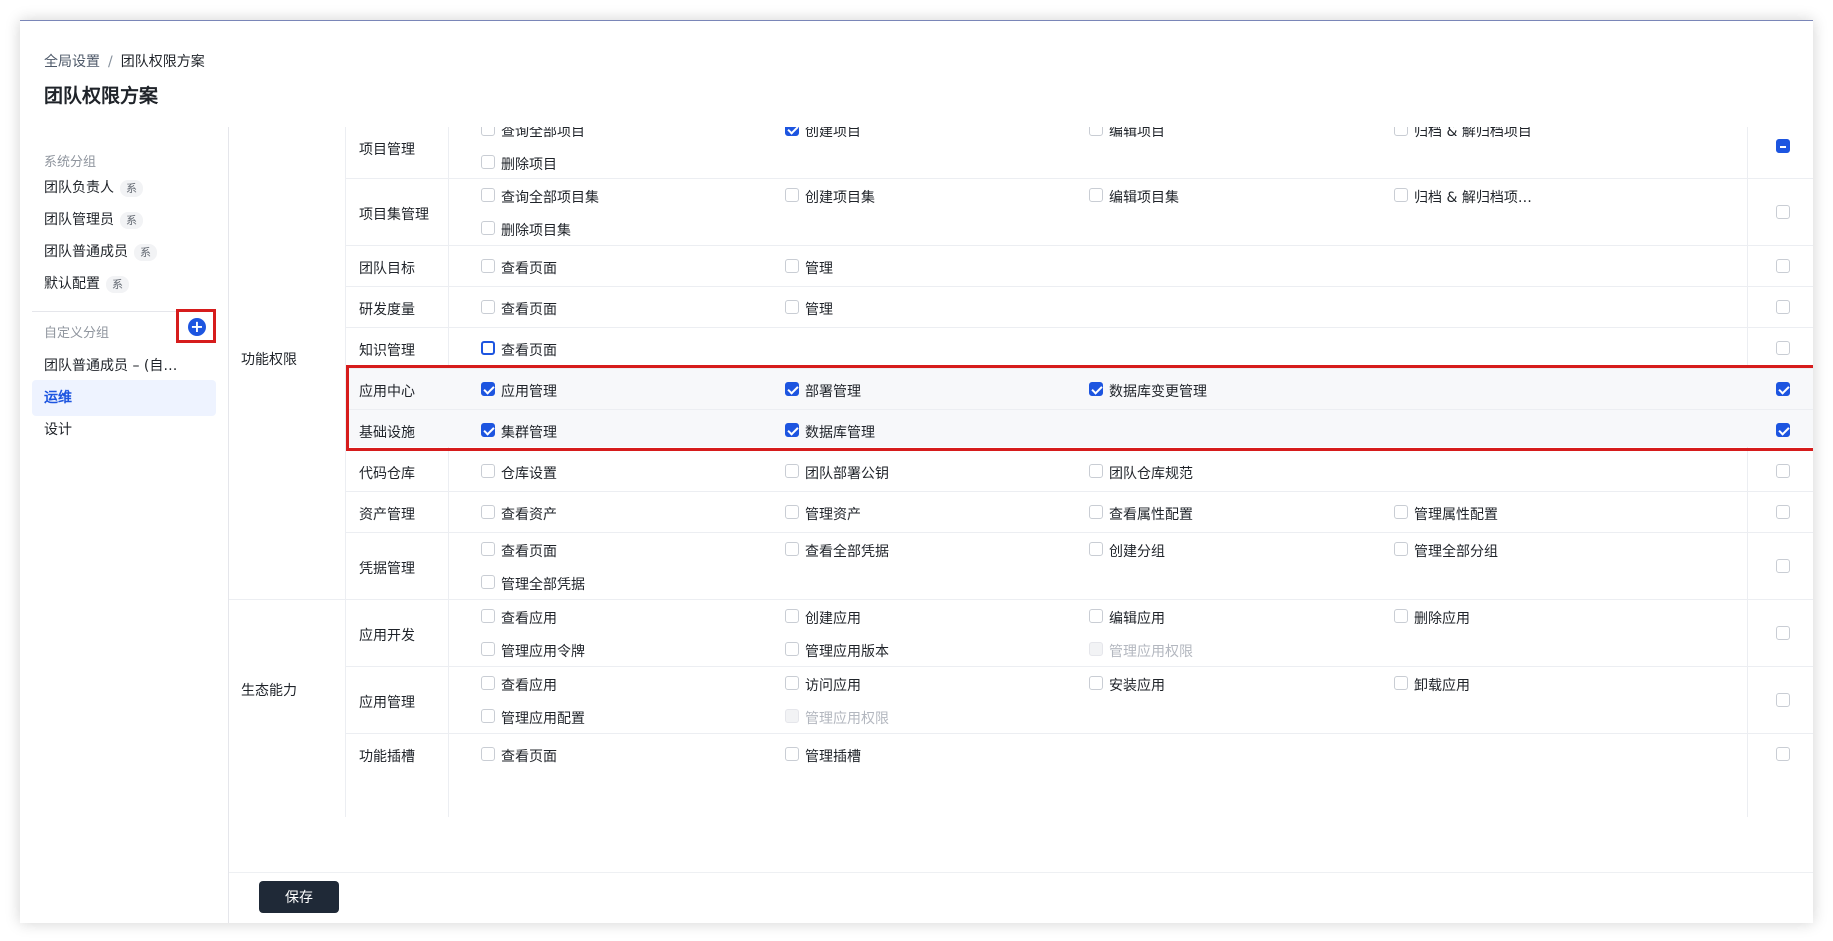 The height and width of the screenshot is (941, 1833). Describe the element at coordinates (533, 651) in the screenshot. I see `perm-dev-manage-token: 管理应用令牌` at that location.